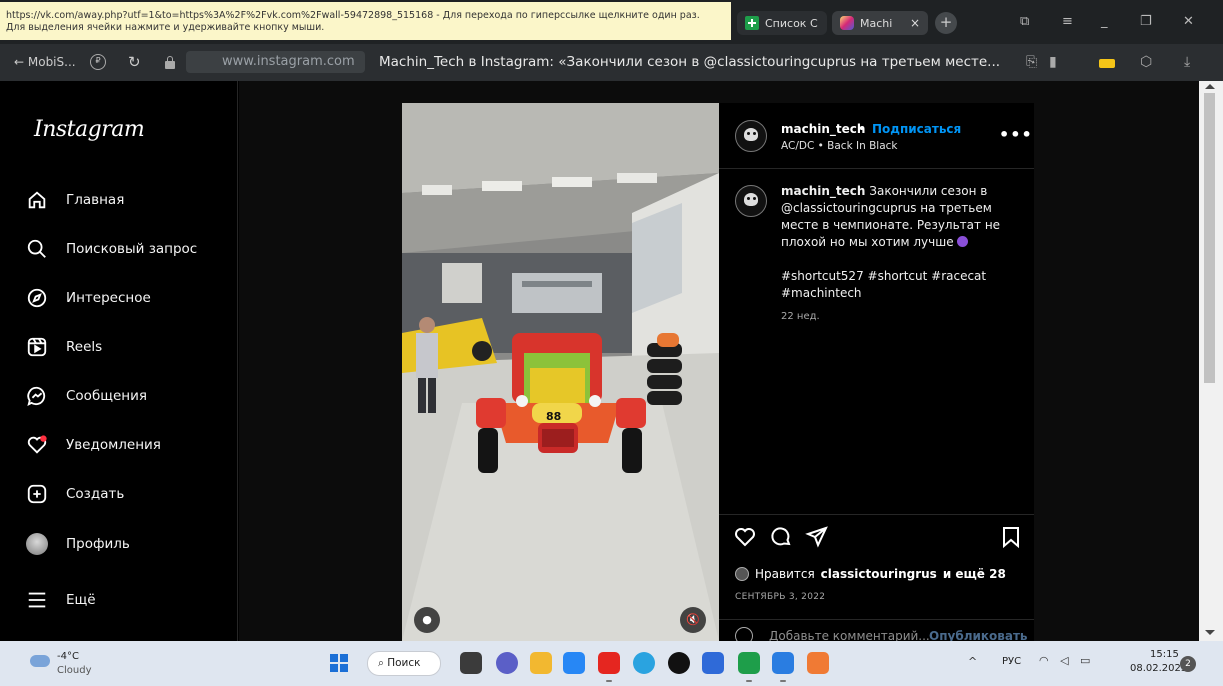 The image size is (1223, 686). I want to click on likes-summary: Нравится classictouringrus и ещё 28, so click(870, 574).